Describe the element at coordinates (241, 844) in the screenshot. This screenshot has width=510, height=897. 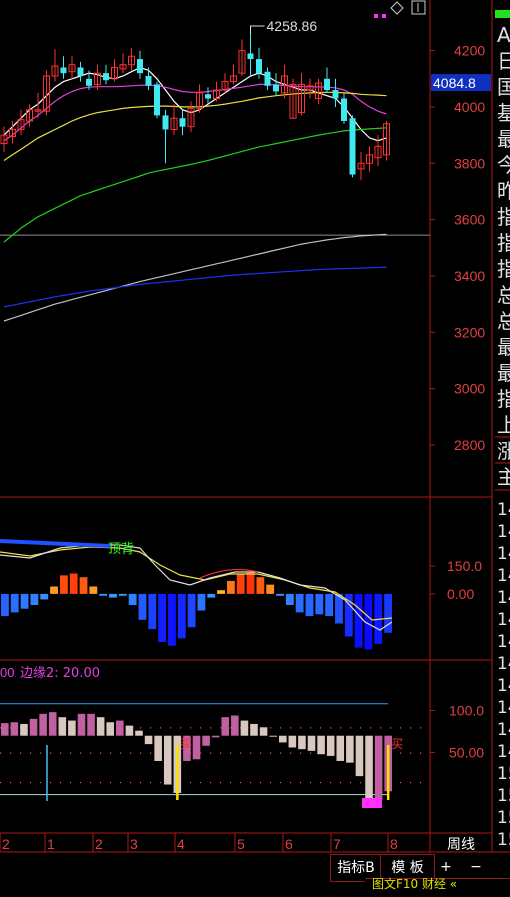
I see `x-tick-label: 5` at that location.